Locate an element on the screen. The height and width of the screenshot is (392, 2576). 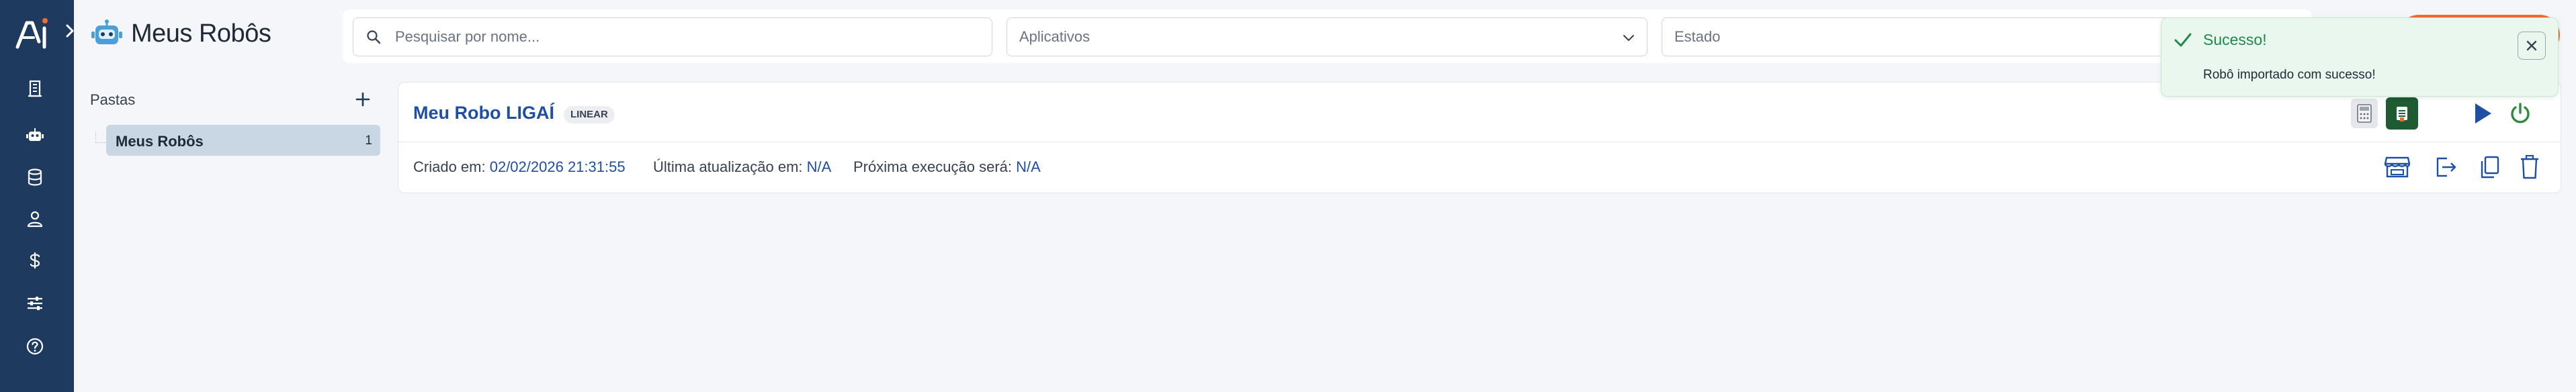
sidebar-item-users is located at coordinates (35, 219).